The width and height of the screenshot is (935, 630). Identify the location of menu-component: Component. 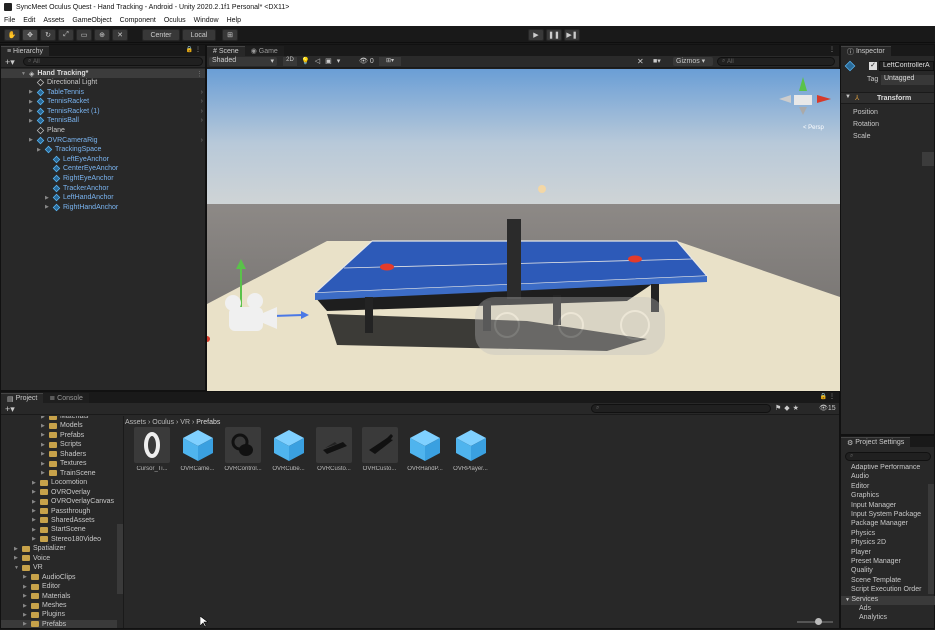
(138, 20).